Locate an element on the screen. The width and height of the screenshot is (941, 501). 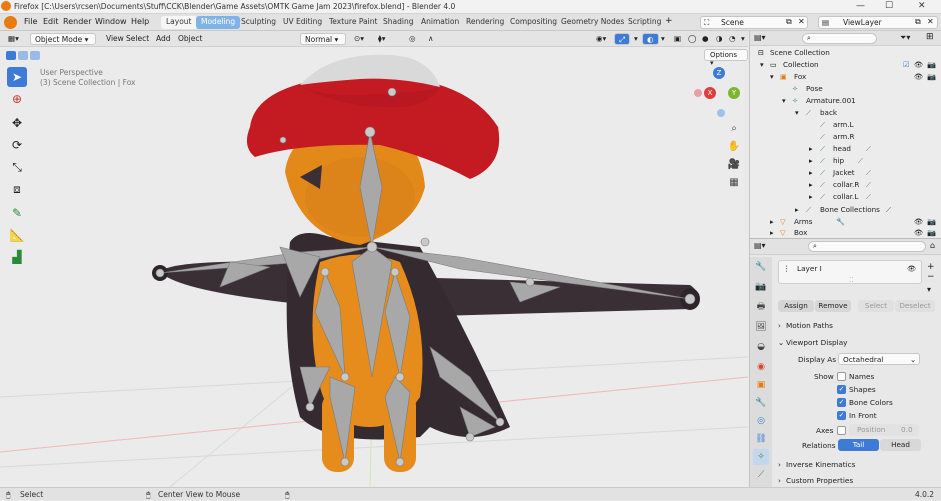
select-mode-icon is located at coordinates (11, 55).